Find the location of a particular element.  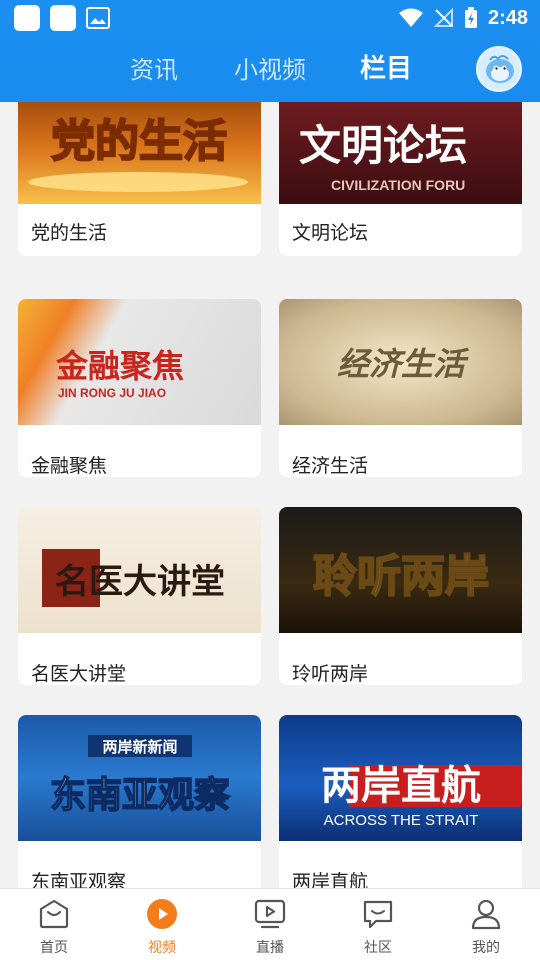

program-card: 聆听两岸 玲听两岸 is located at coordinates (400, 596).